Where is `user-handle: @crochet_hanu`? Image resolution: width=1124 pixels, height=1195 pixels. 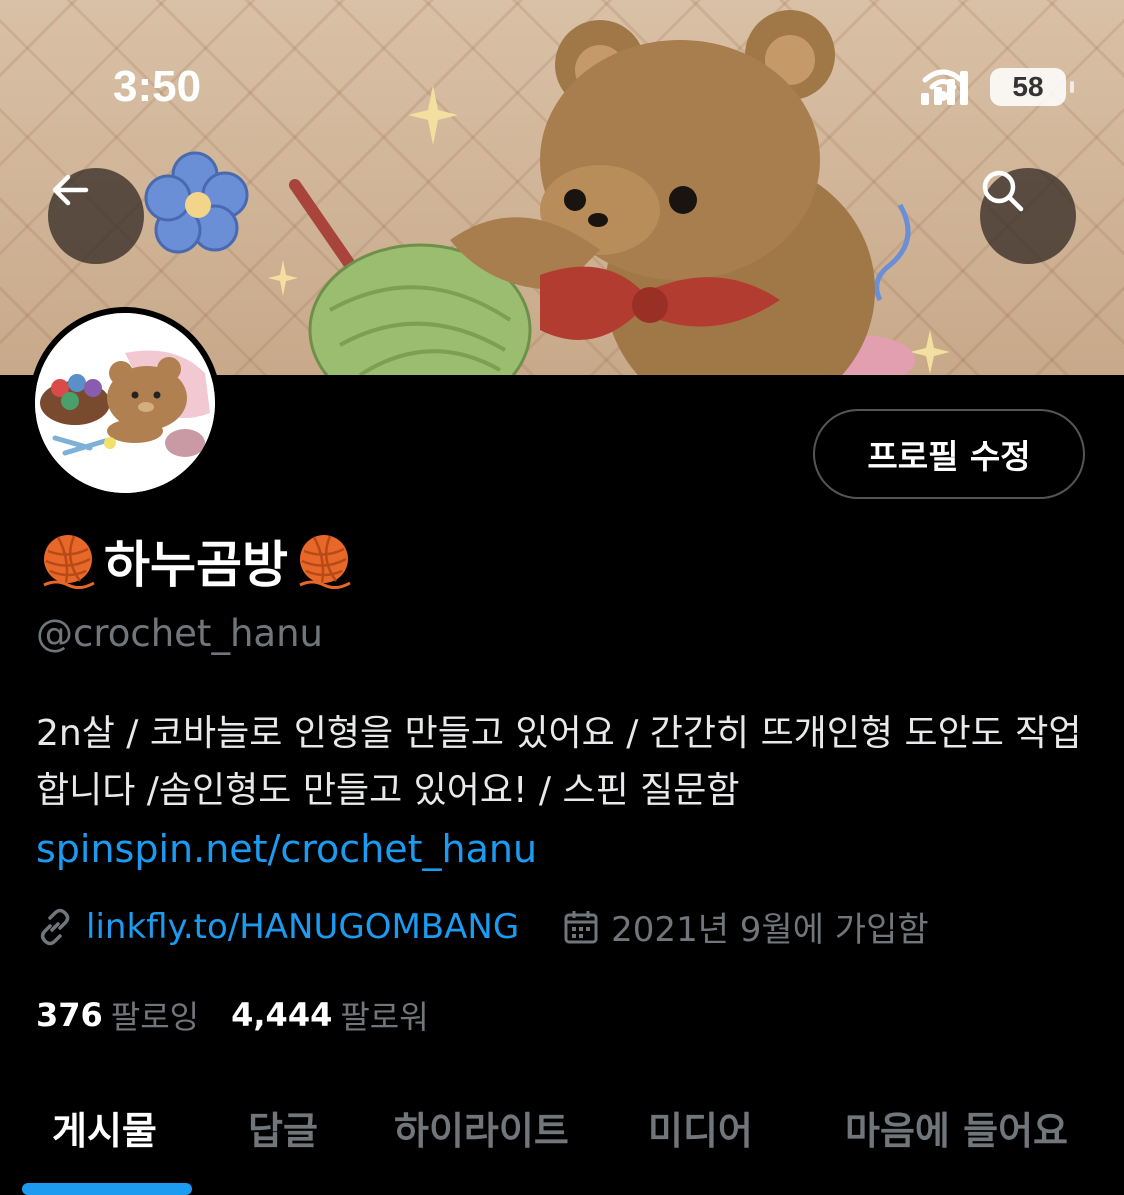
user-handle: @crochet_hanu is located at coordinates (179, 633).